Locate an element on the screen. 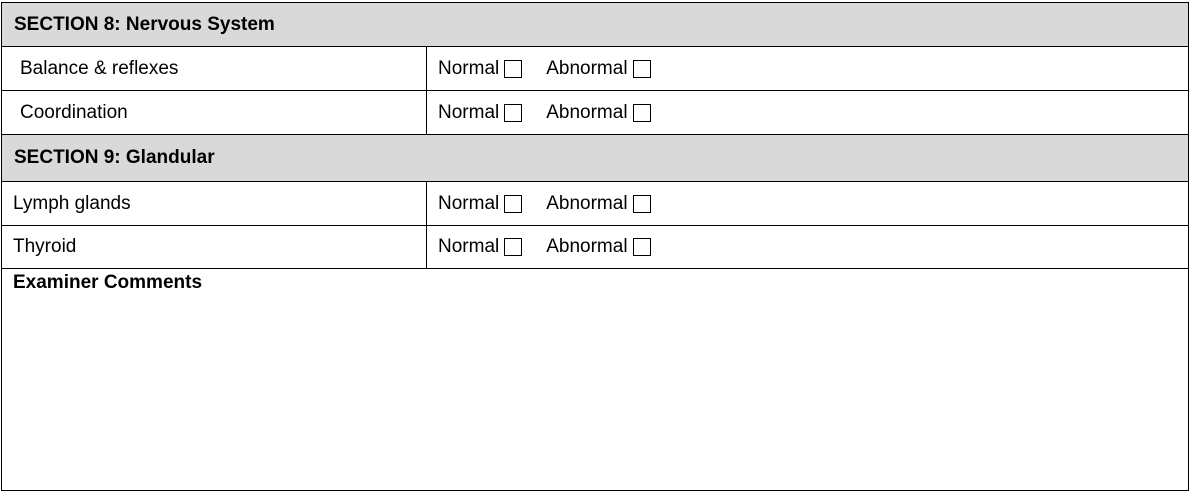 Image resolution: width=1191 pixels, height=492 pixels. exam-row-coordination: Coordination Normal Abnormal is located at coordinates (595, 113).